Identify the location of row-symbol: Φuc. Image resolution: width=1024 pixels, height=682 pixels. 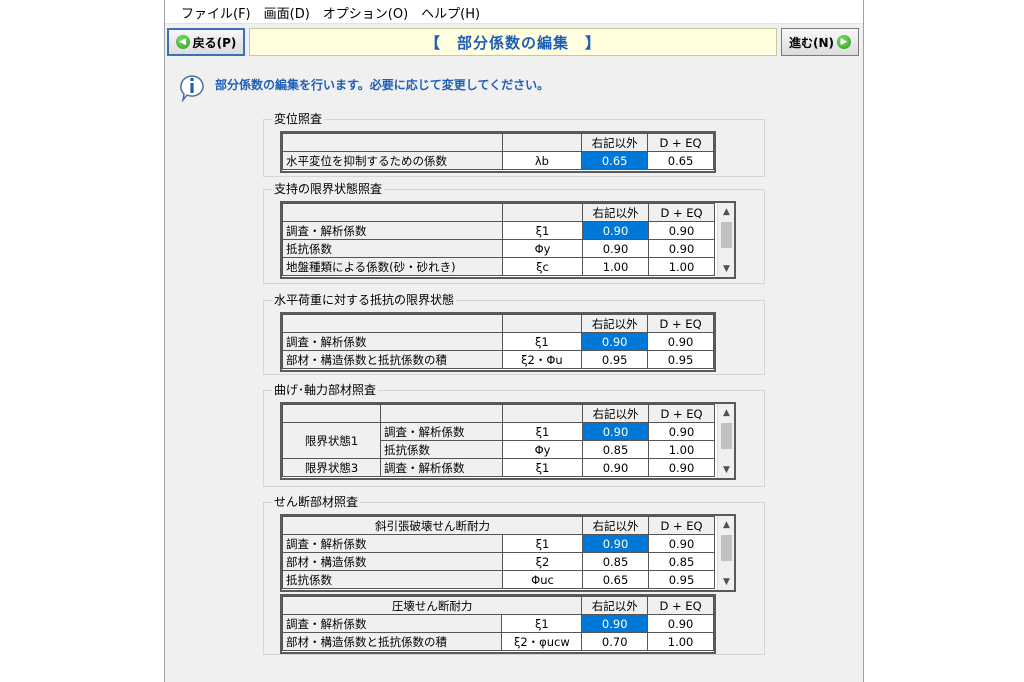
(542, 579).